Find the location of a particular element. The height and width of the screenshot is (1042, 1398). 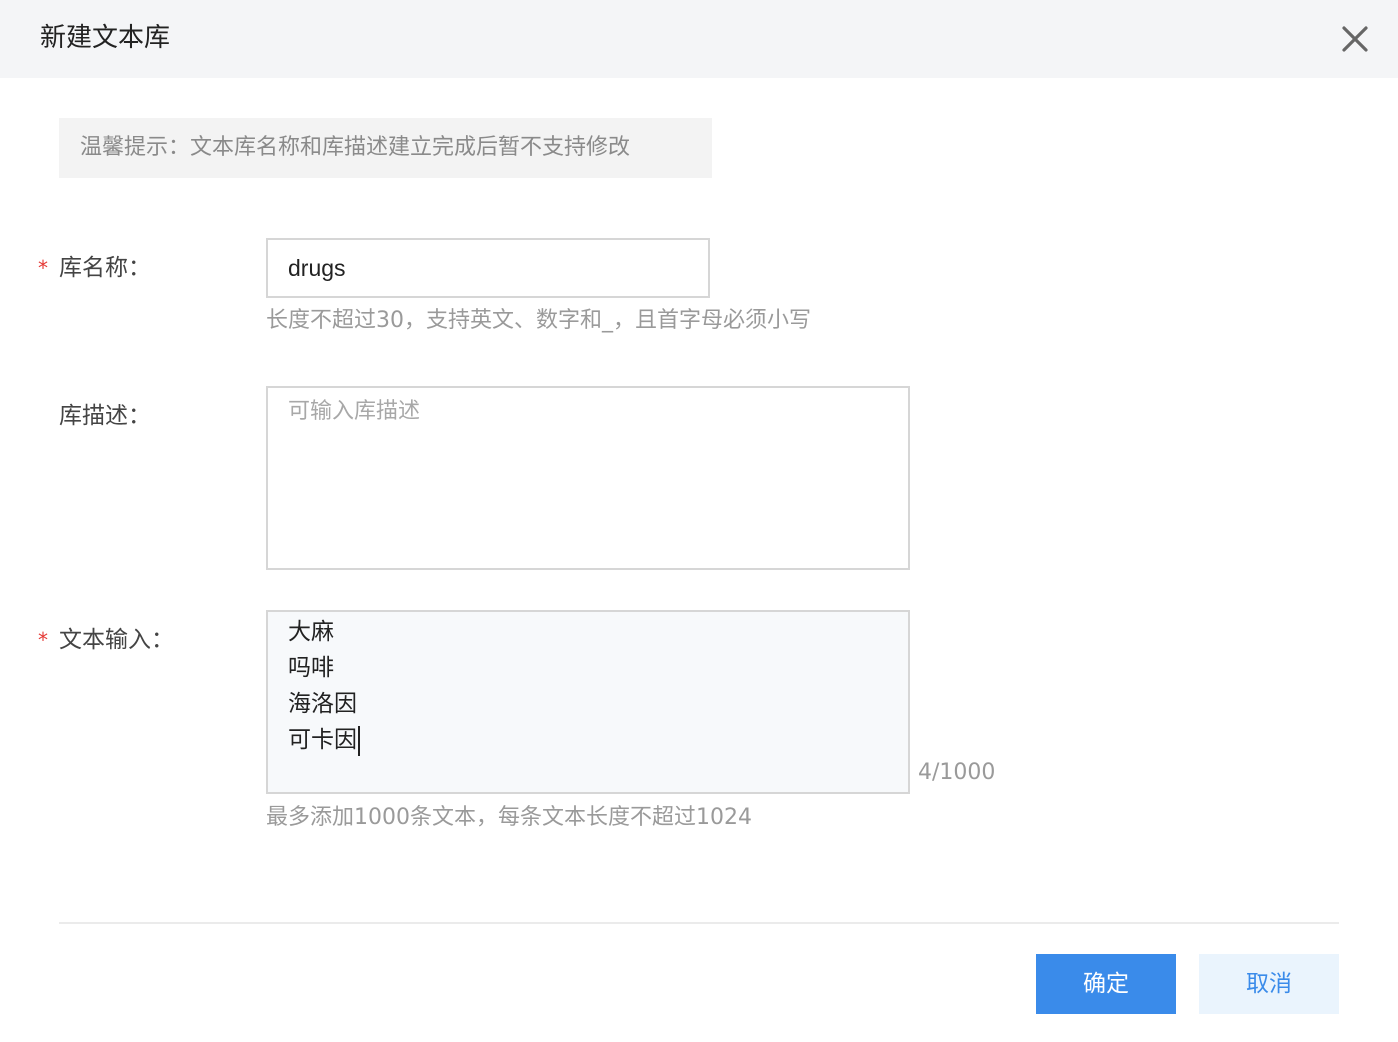

library-description-label: 库描述： is located at coordinates (105, 416).